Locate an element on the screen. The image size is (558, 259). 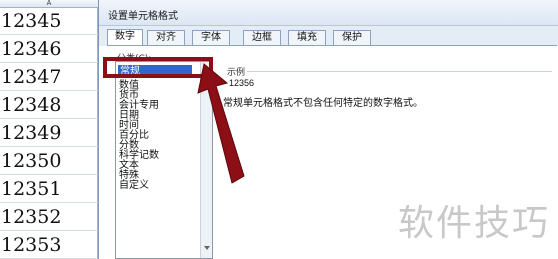
cell: 12347 is located at coordinates (49, 77).